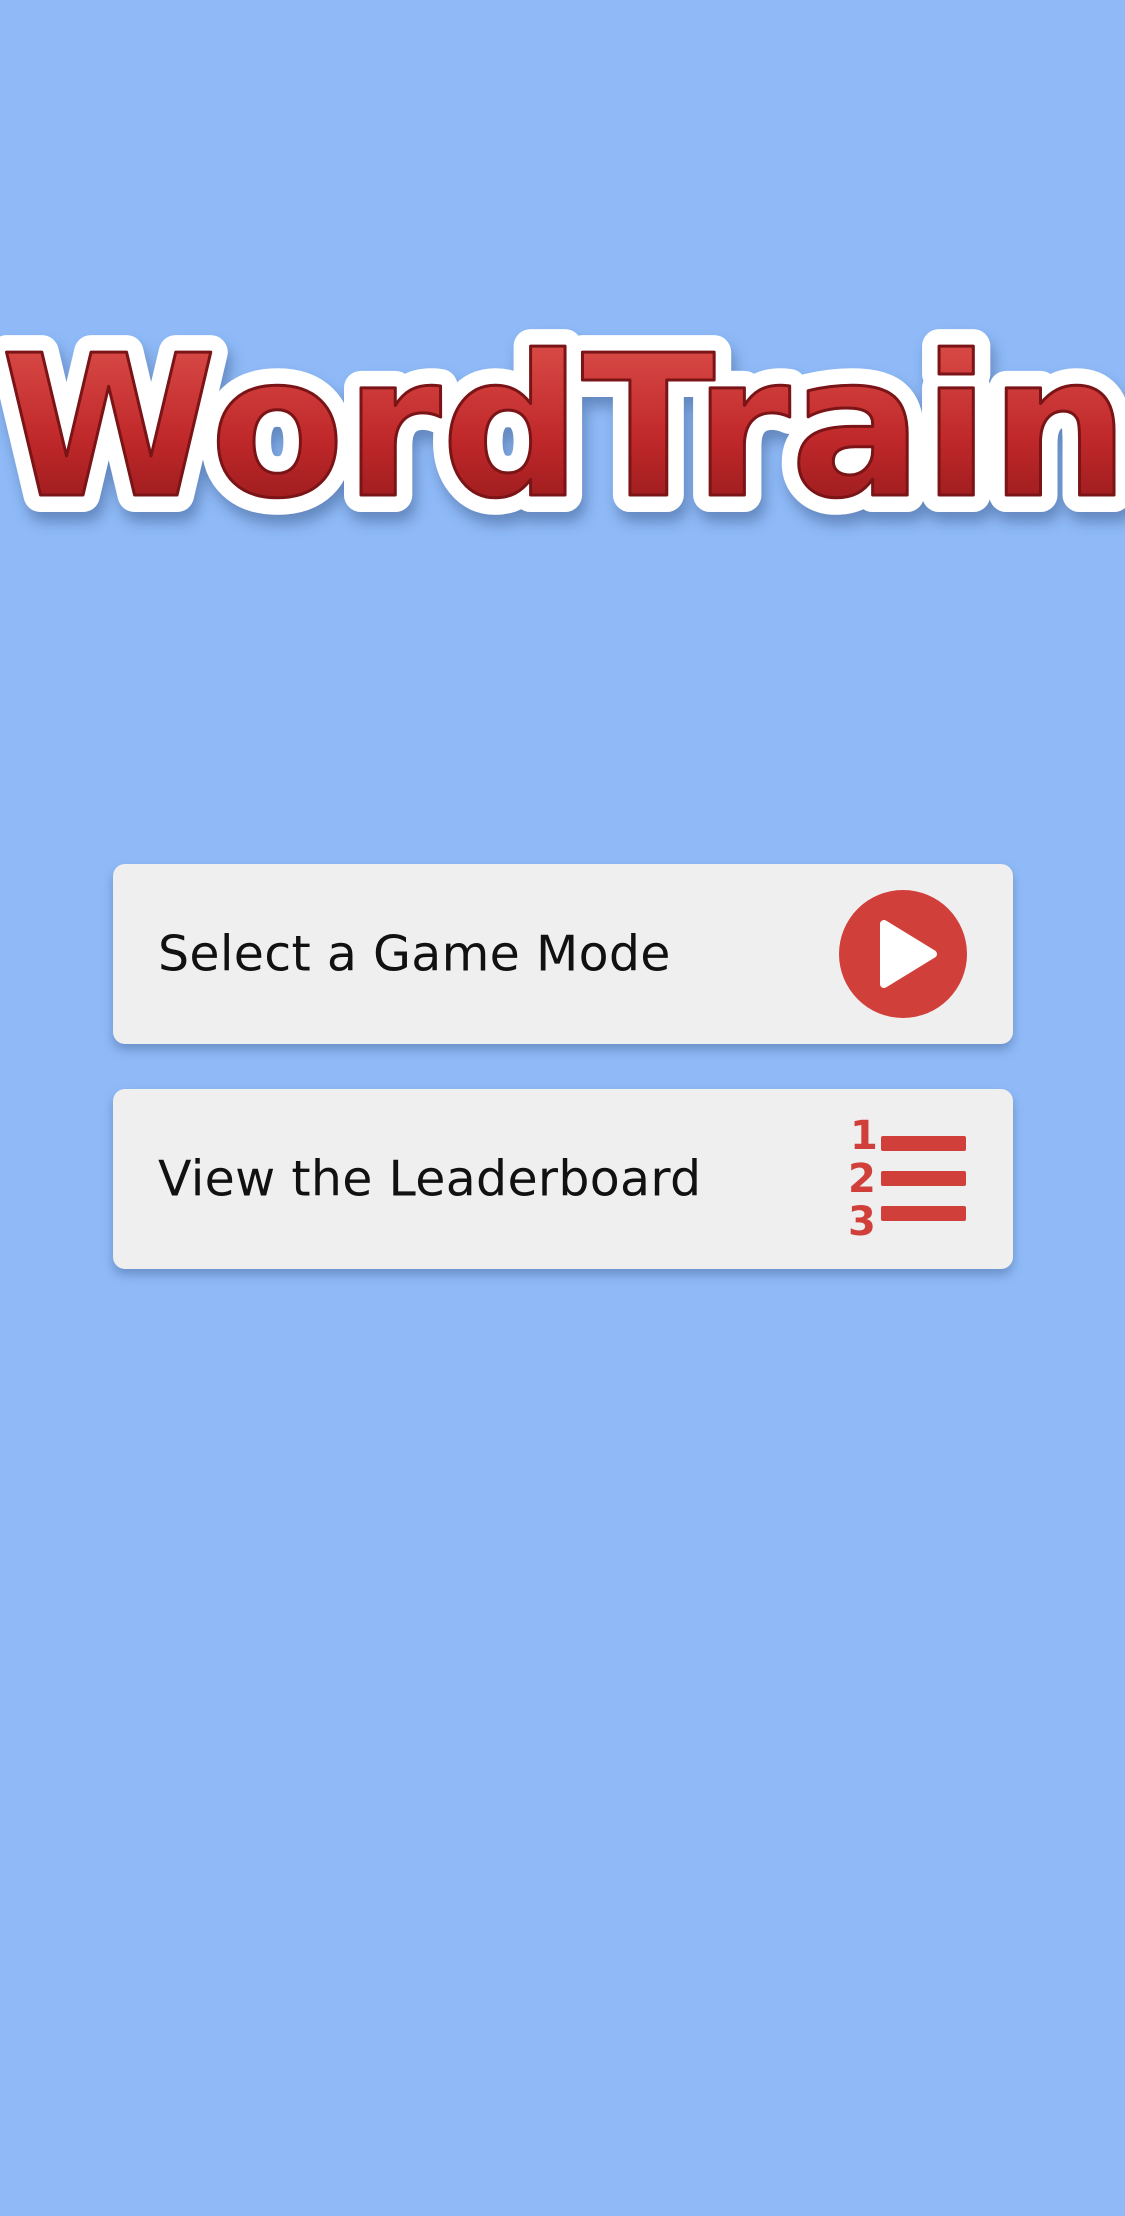 The image size is (1125, 2216). Describe the element at coordinates (414, 954) in the screenshot. I see `select-game-mode-label: Select a Game Mode` at that location.